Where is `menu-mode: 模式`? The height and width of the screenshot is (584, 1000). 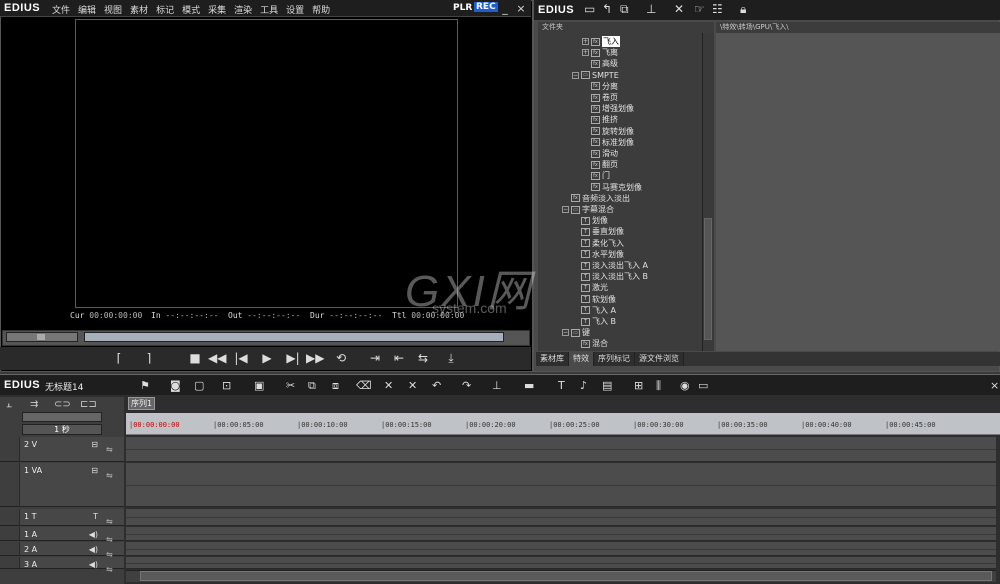
menu-mode: 模式 is located at coordinates (191, 9).